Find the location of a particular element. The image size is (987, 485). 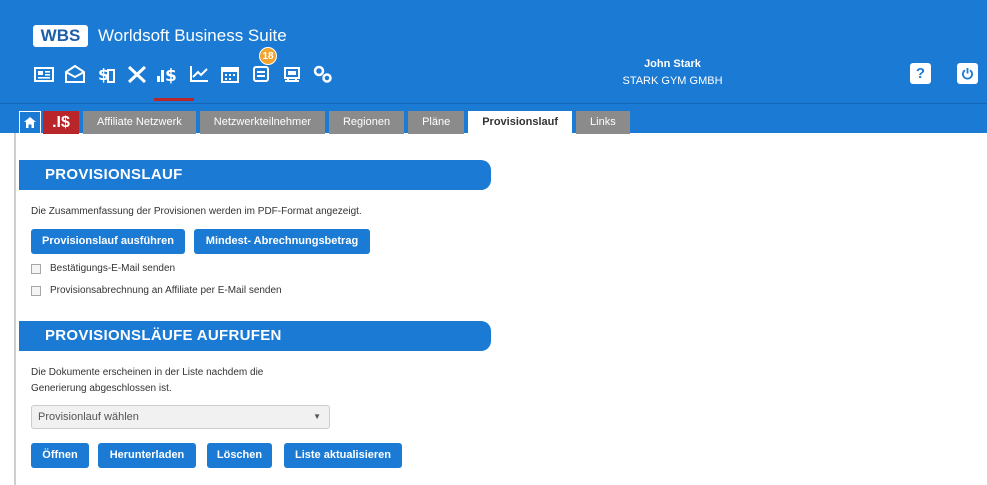

section-provisionslauf-header: PROVISIONSLAUF is located at coordinates (255, 175).